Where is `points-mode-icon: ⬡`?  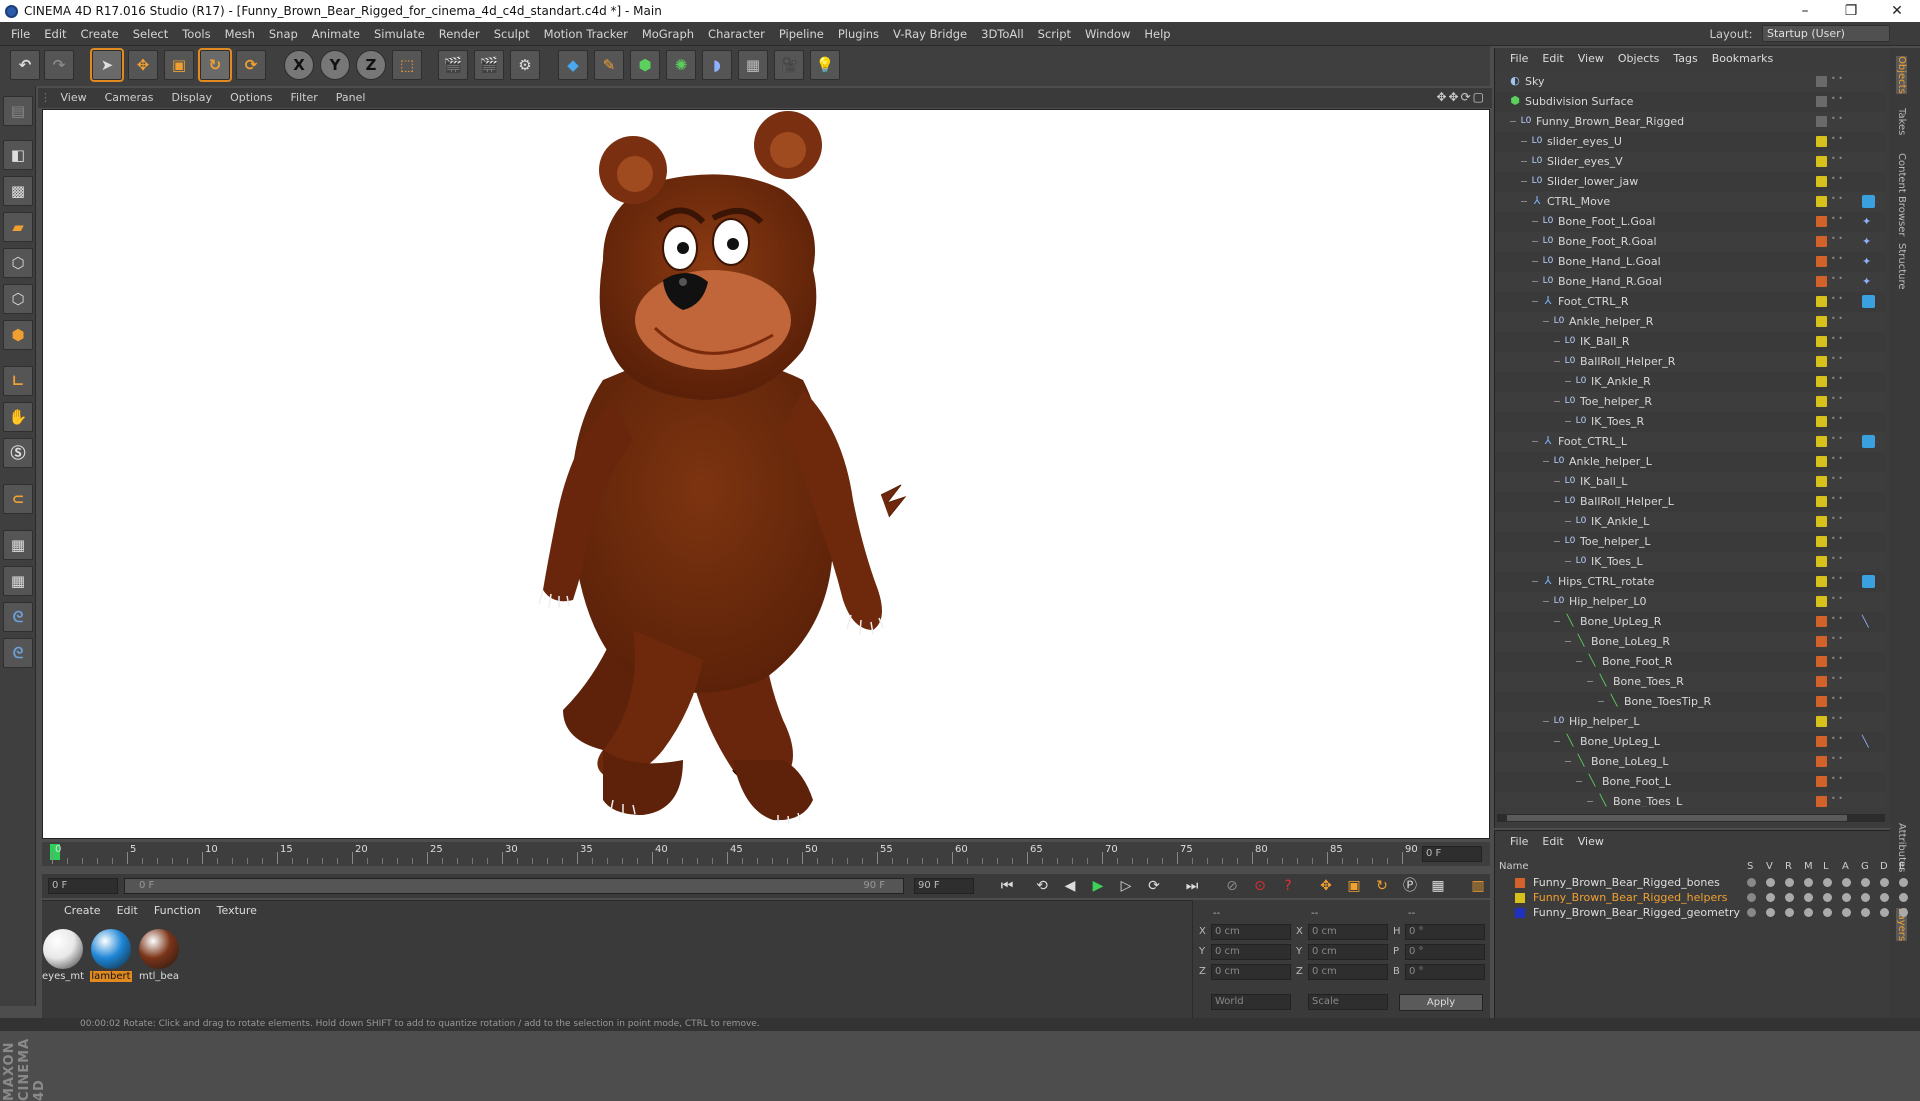
points-mode-icon: ⬡ is located at coordinates (18, 263).